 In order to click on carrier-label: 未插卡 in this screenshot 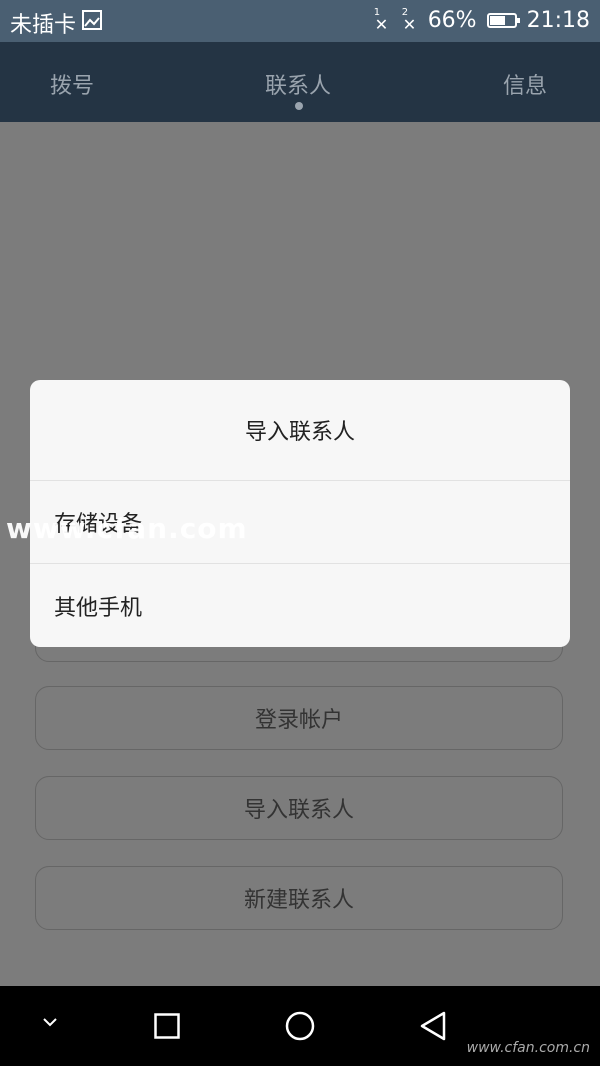, I will do `click(43, 25)`.